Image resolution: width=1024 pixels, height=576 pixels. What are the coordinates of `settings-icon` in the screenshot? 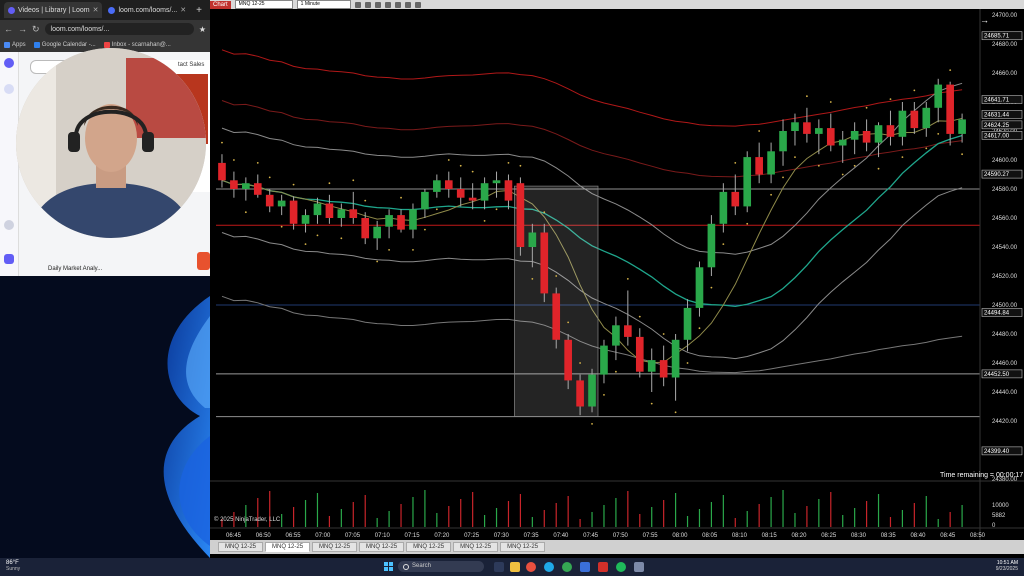 It's located at (639, 567).